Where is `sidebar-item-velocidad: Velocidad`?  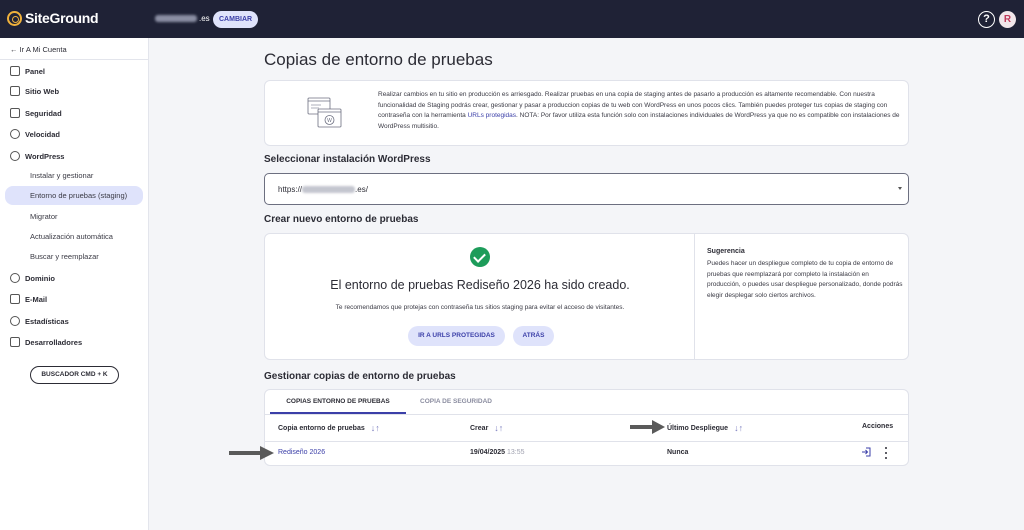
sidebar-item-velocidad: Velocidad is located at coordinates (35, 134).